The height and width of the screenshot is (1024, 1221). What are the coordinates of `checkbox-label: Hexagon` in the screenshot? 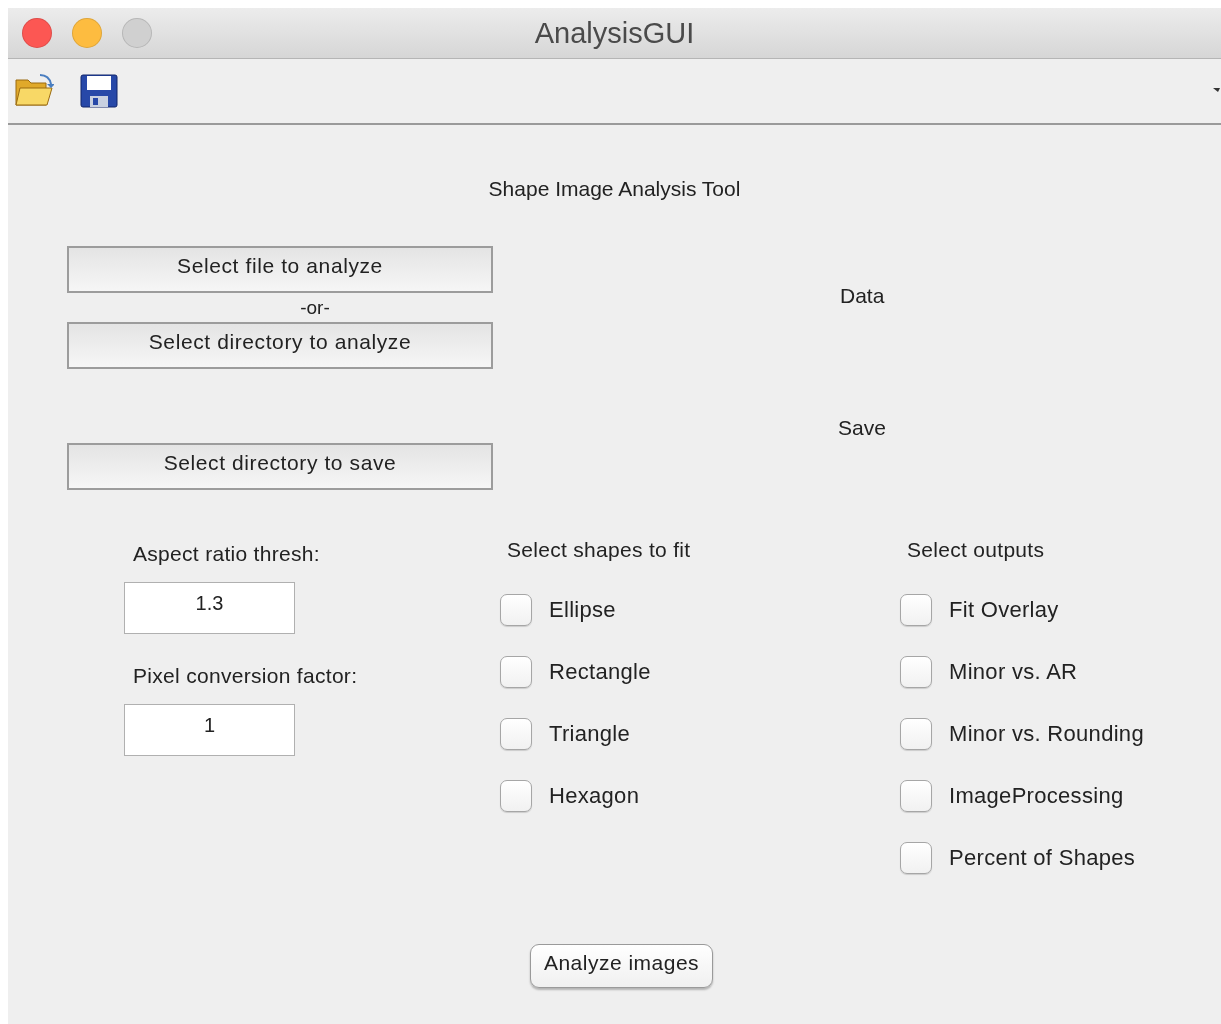 It's located at (594, 796).